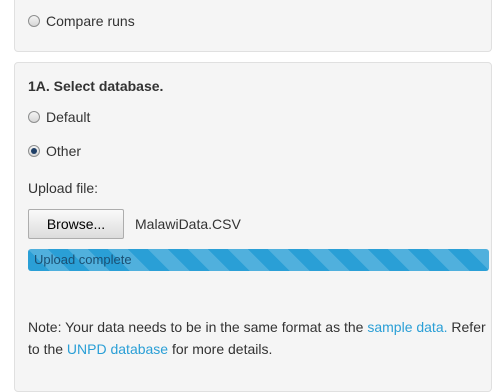 Image resolution: width=495 pixels, height=392 pixels. I want to click on unpd-database-link: UNPD database, so click(117, 349).